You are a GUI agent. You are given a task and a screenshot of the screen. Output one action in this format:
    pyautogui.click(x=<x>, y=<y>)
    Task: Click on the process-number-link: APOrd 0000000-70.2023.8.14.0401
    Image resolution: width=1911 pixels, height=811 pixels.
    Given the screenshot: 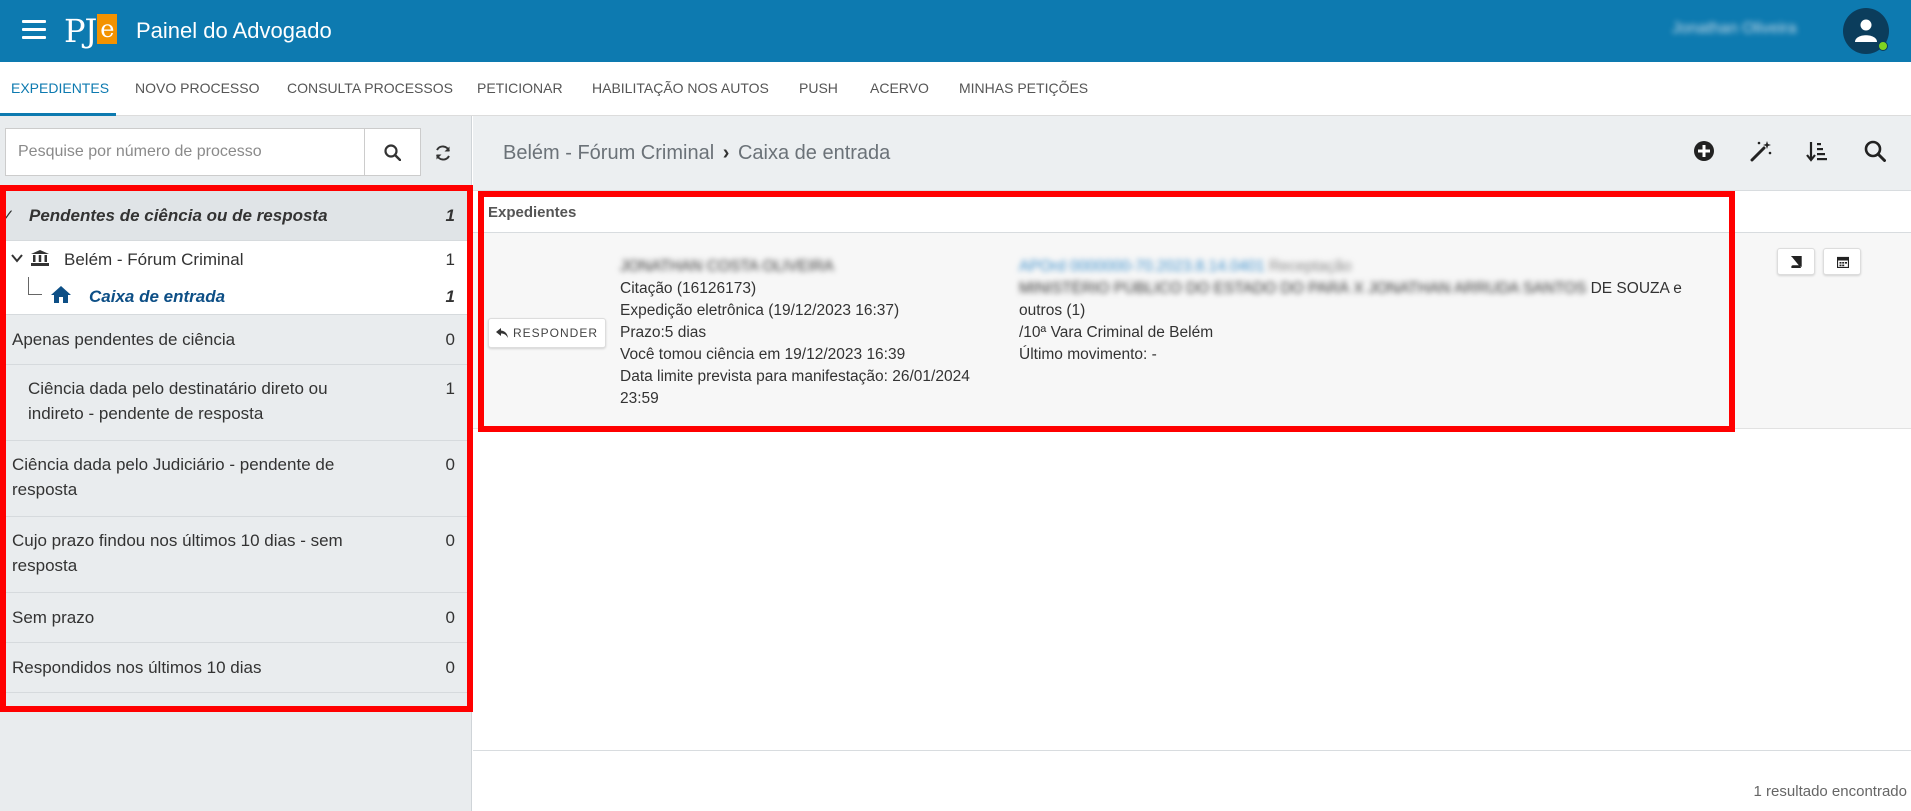 What is the action you would take?
    pyautogui.click(x=1142, y=266)
    